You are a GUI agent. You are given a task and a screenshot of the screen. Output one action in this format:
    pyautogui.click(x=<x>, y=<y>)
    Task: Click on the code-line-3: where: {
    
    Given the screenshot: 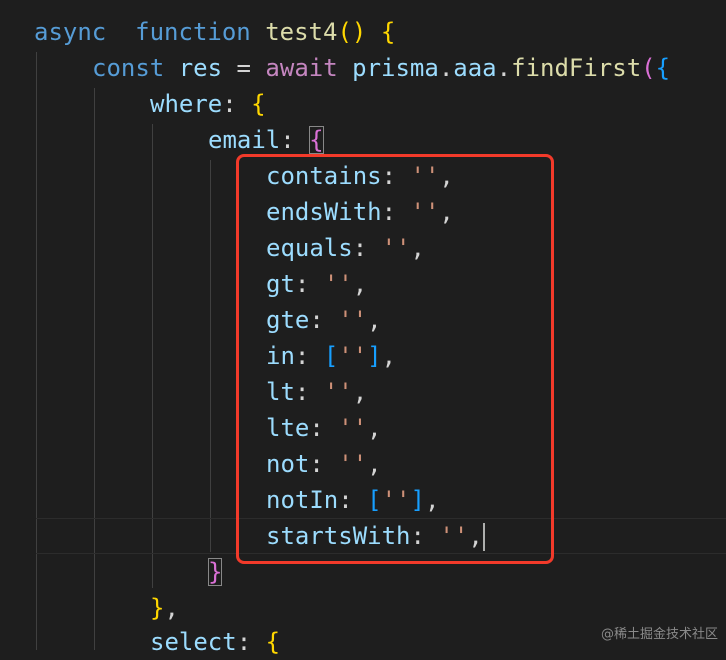 What is the action you would take?
    pyautogui.click(x=208, y=104)
    